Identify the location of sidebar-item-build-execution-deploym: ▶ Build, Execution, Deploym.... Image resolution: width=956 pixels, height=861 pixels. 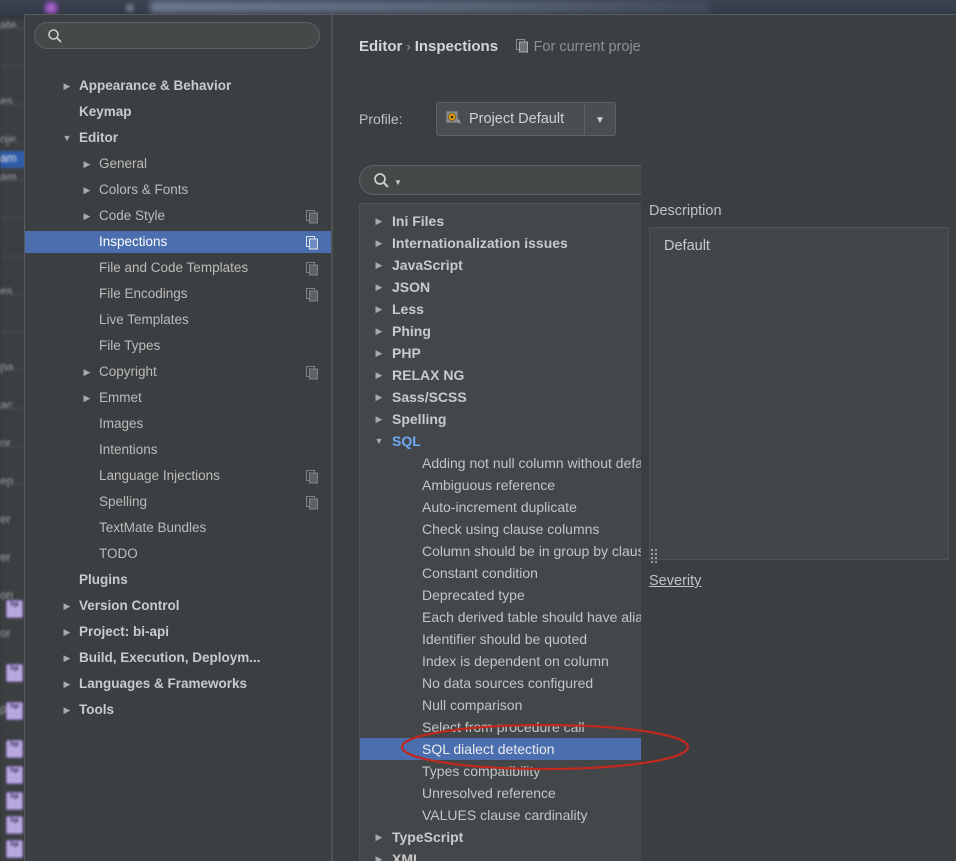
(178, 658).